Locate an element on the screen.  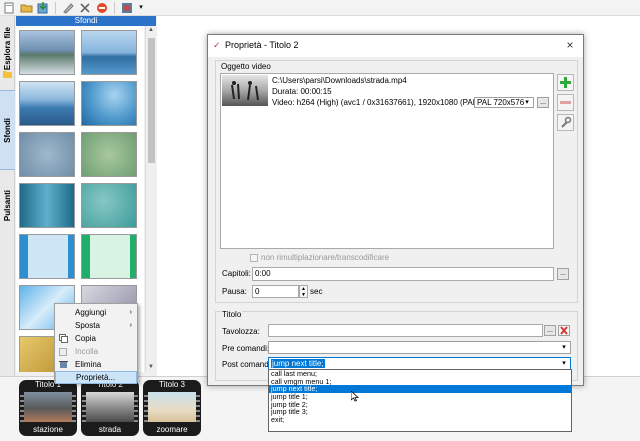
scrollbar-thumb is located at coordinates (151, 100).